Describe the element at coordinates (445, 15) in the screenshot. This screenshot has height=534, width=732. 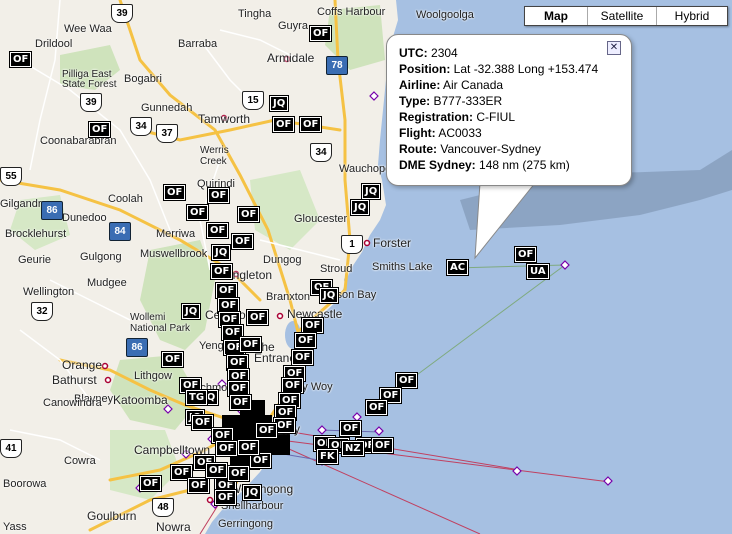
I see `place-label: Woolgoolga` at that location.